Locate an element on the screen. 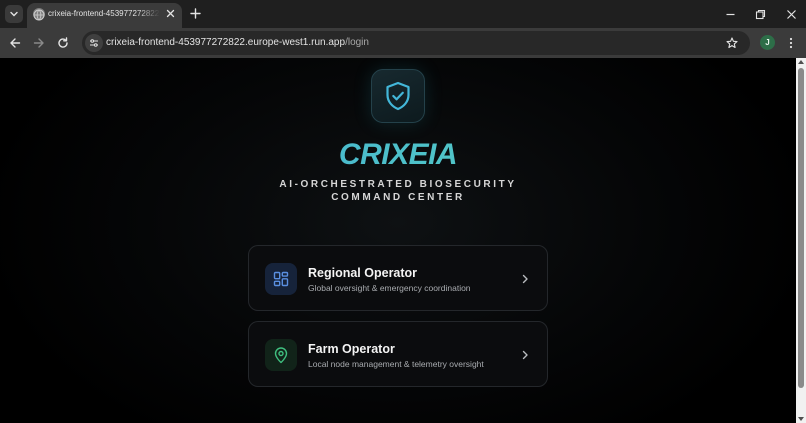  reload-button is located at coordinates (63, 43).